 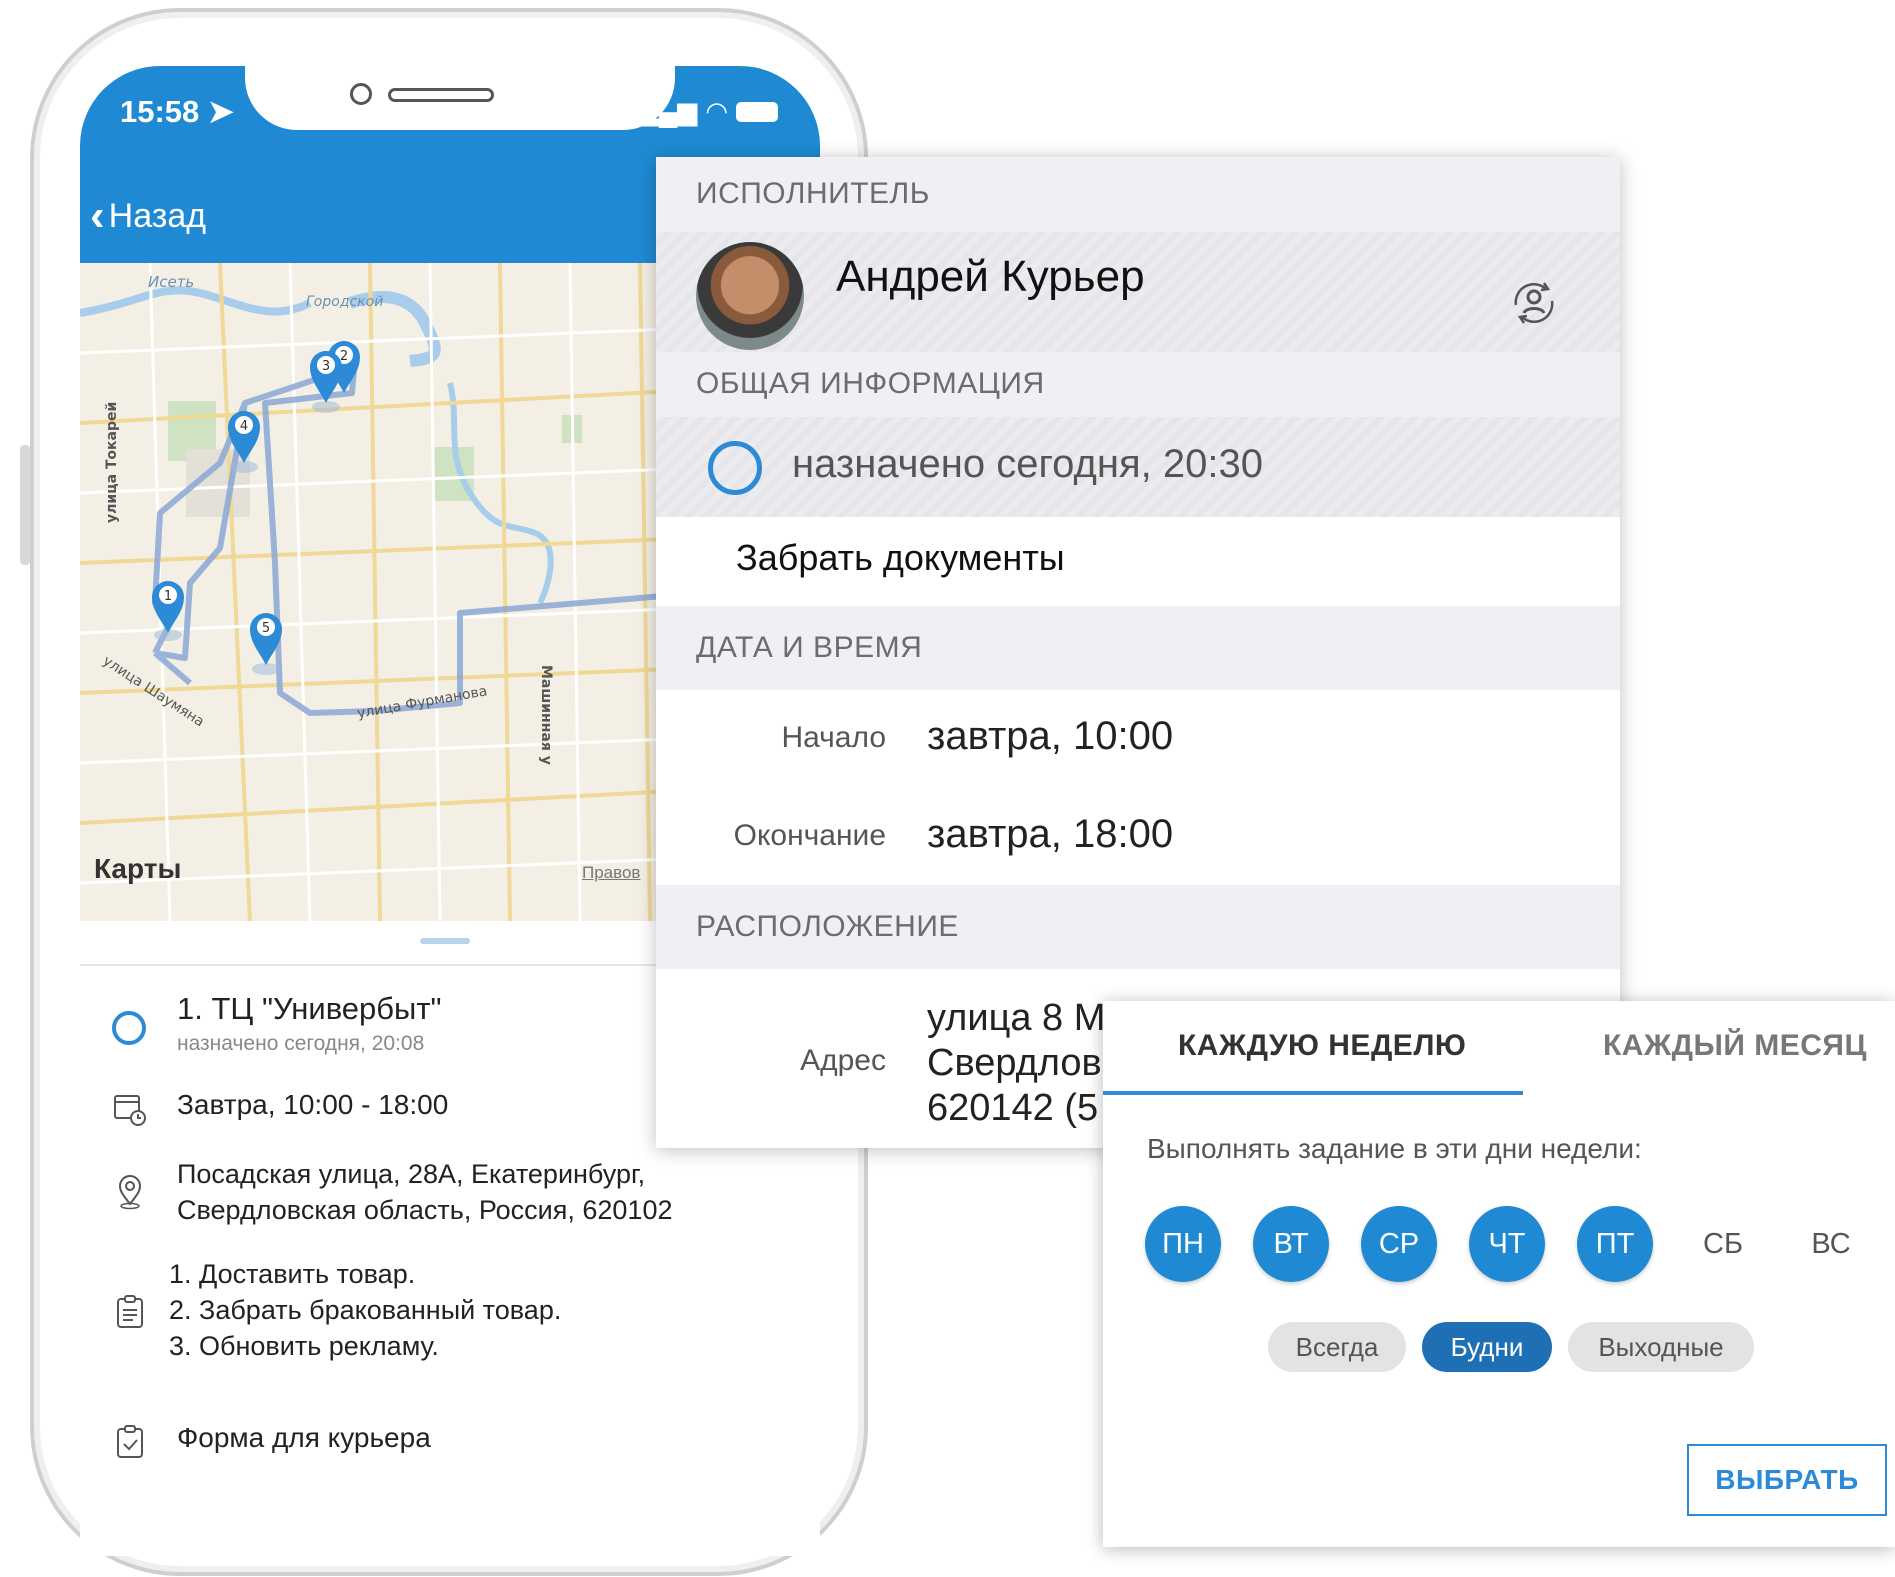 What do you see at coordinates (1138, 927) in the screenshot?
I see `location-section-header: РАСПОЛОЖЕНИЕ` at bounding box center [1138, 927].